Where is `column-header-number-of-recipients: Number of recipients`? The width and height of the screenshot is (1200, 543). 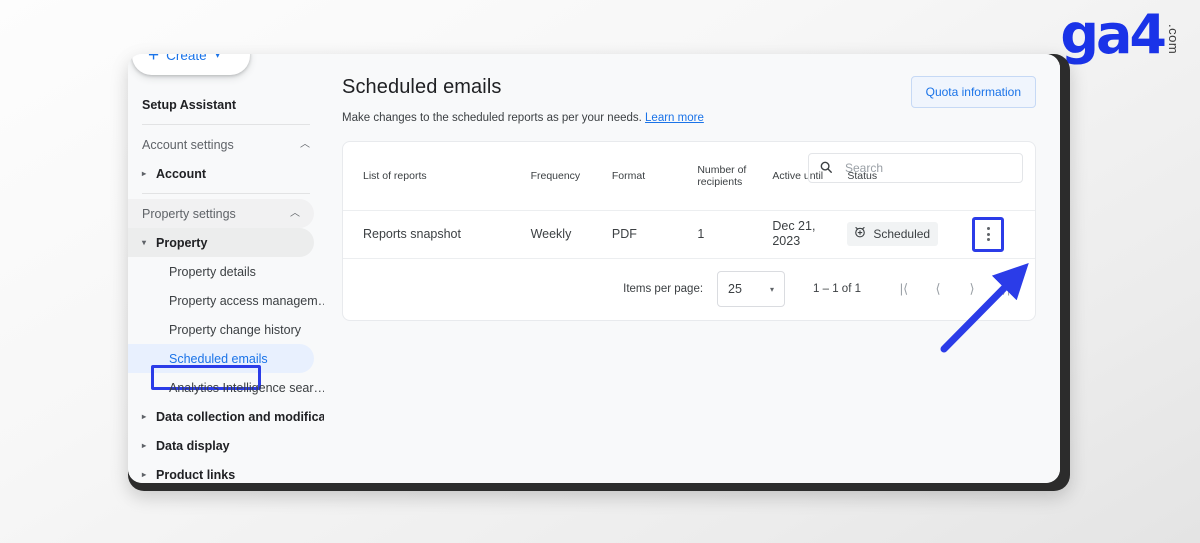
column-header-number-of-recipients: Number of recipients is located at coordinates (735, 176).